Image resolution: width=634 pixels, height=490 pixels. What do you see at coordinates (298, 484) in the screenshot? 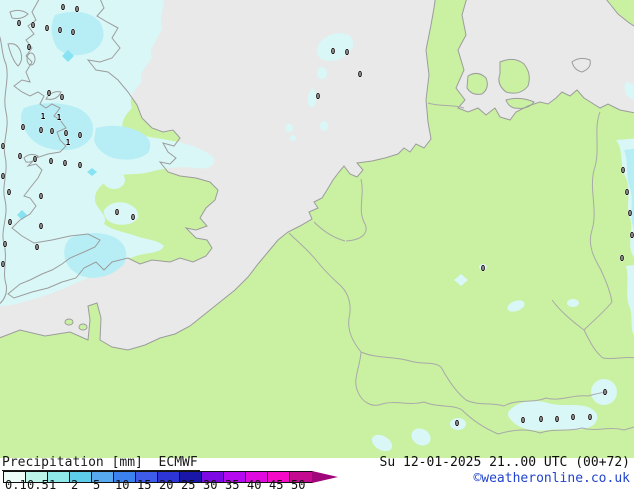
I see `colorbar-value: 50` at bounding box center [298, 484].